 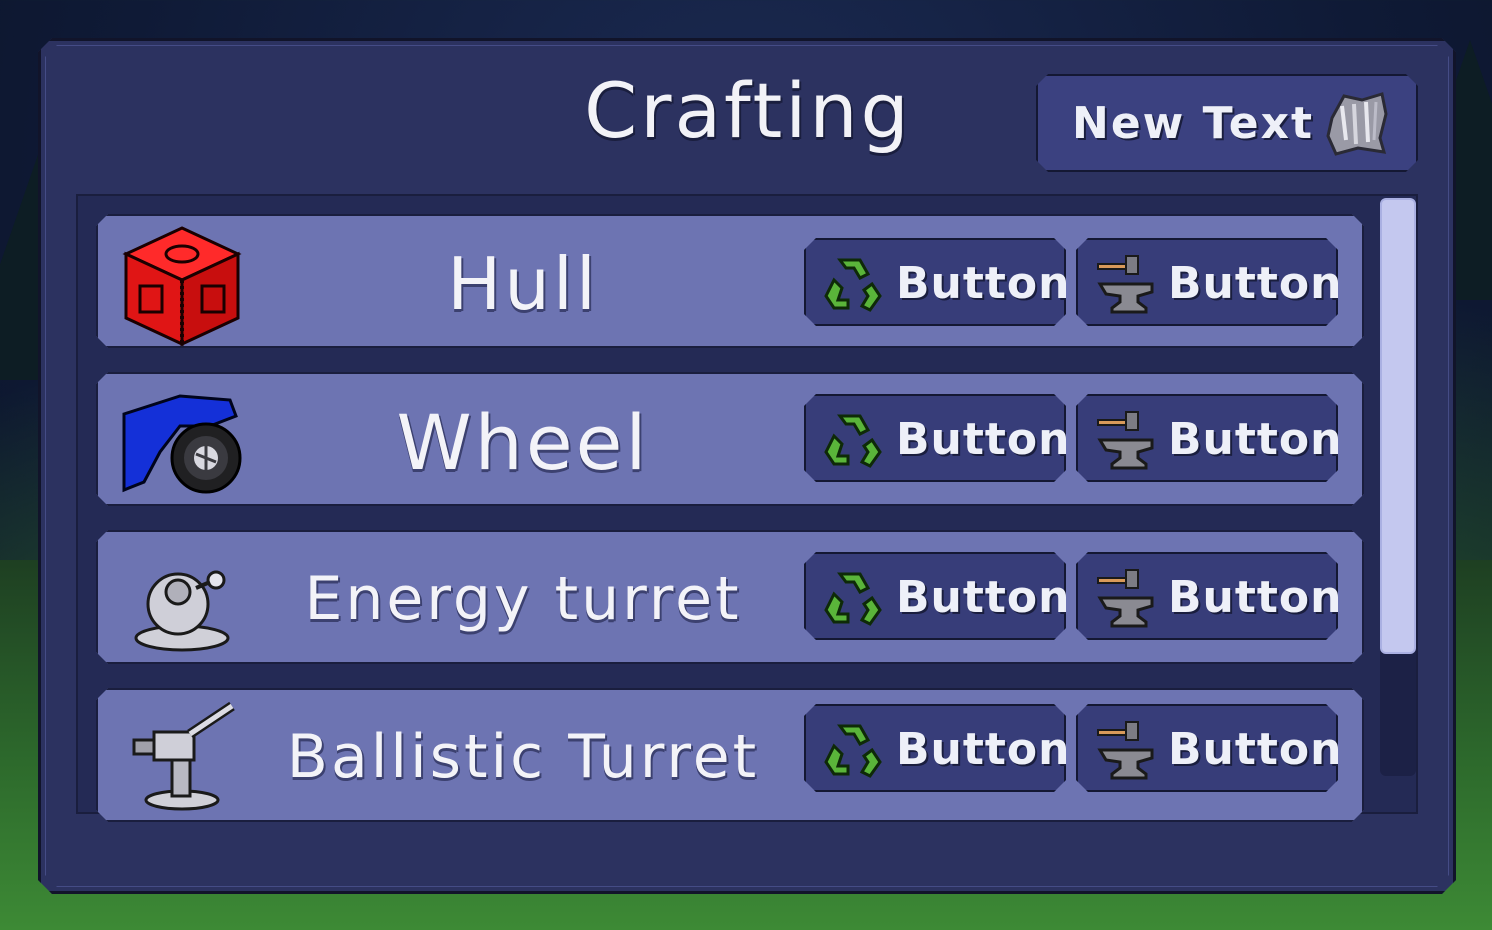 What do you see at coordinates (748, 110) in the screenshot?
I see `page-title: Crafting` at bounding box center [748, 110].